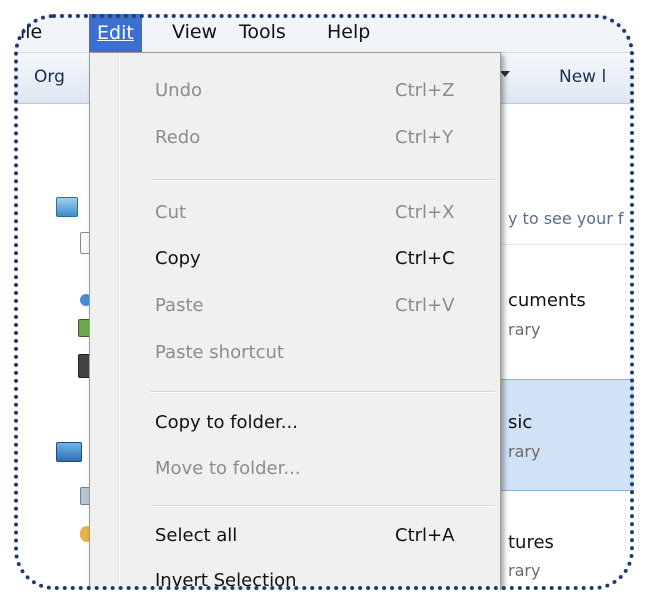  Describe the element at coordinates (505, 74) in the screenshot. I see `chevron-down-icon` at that location.